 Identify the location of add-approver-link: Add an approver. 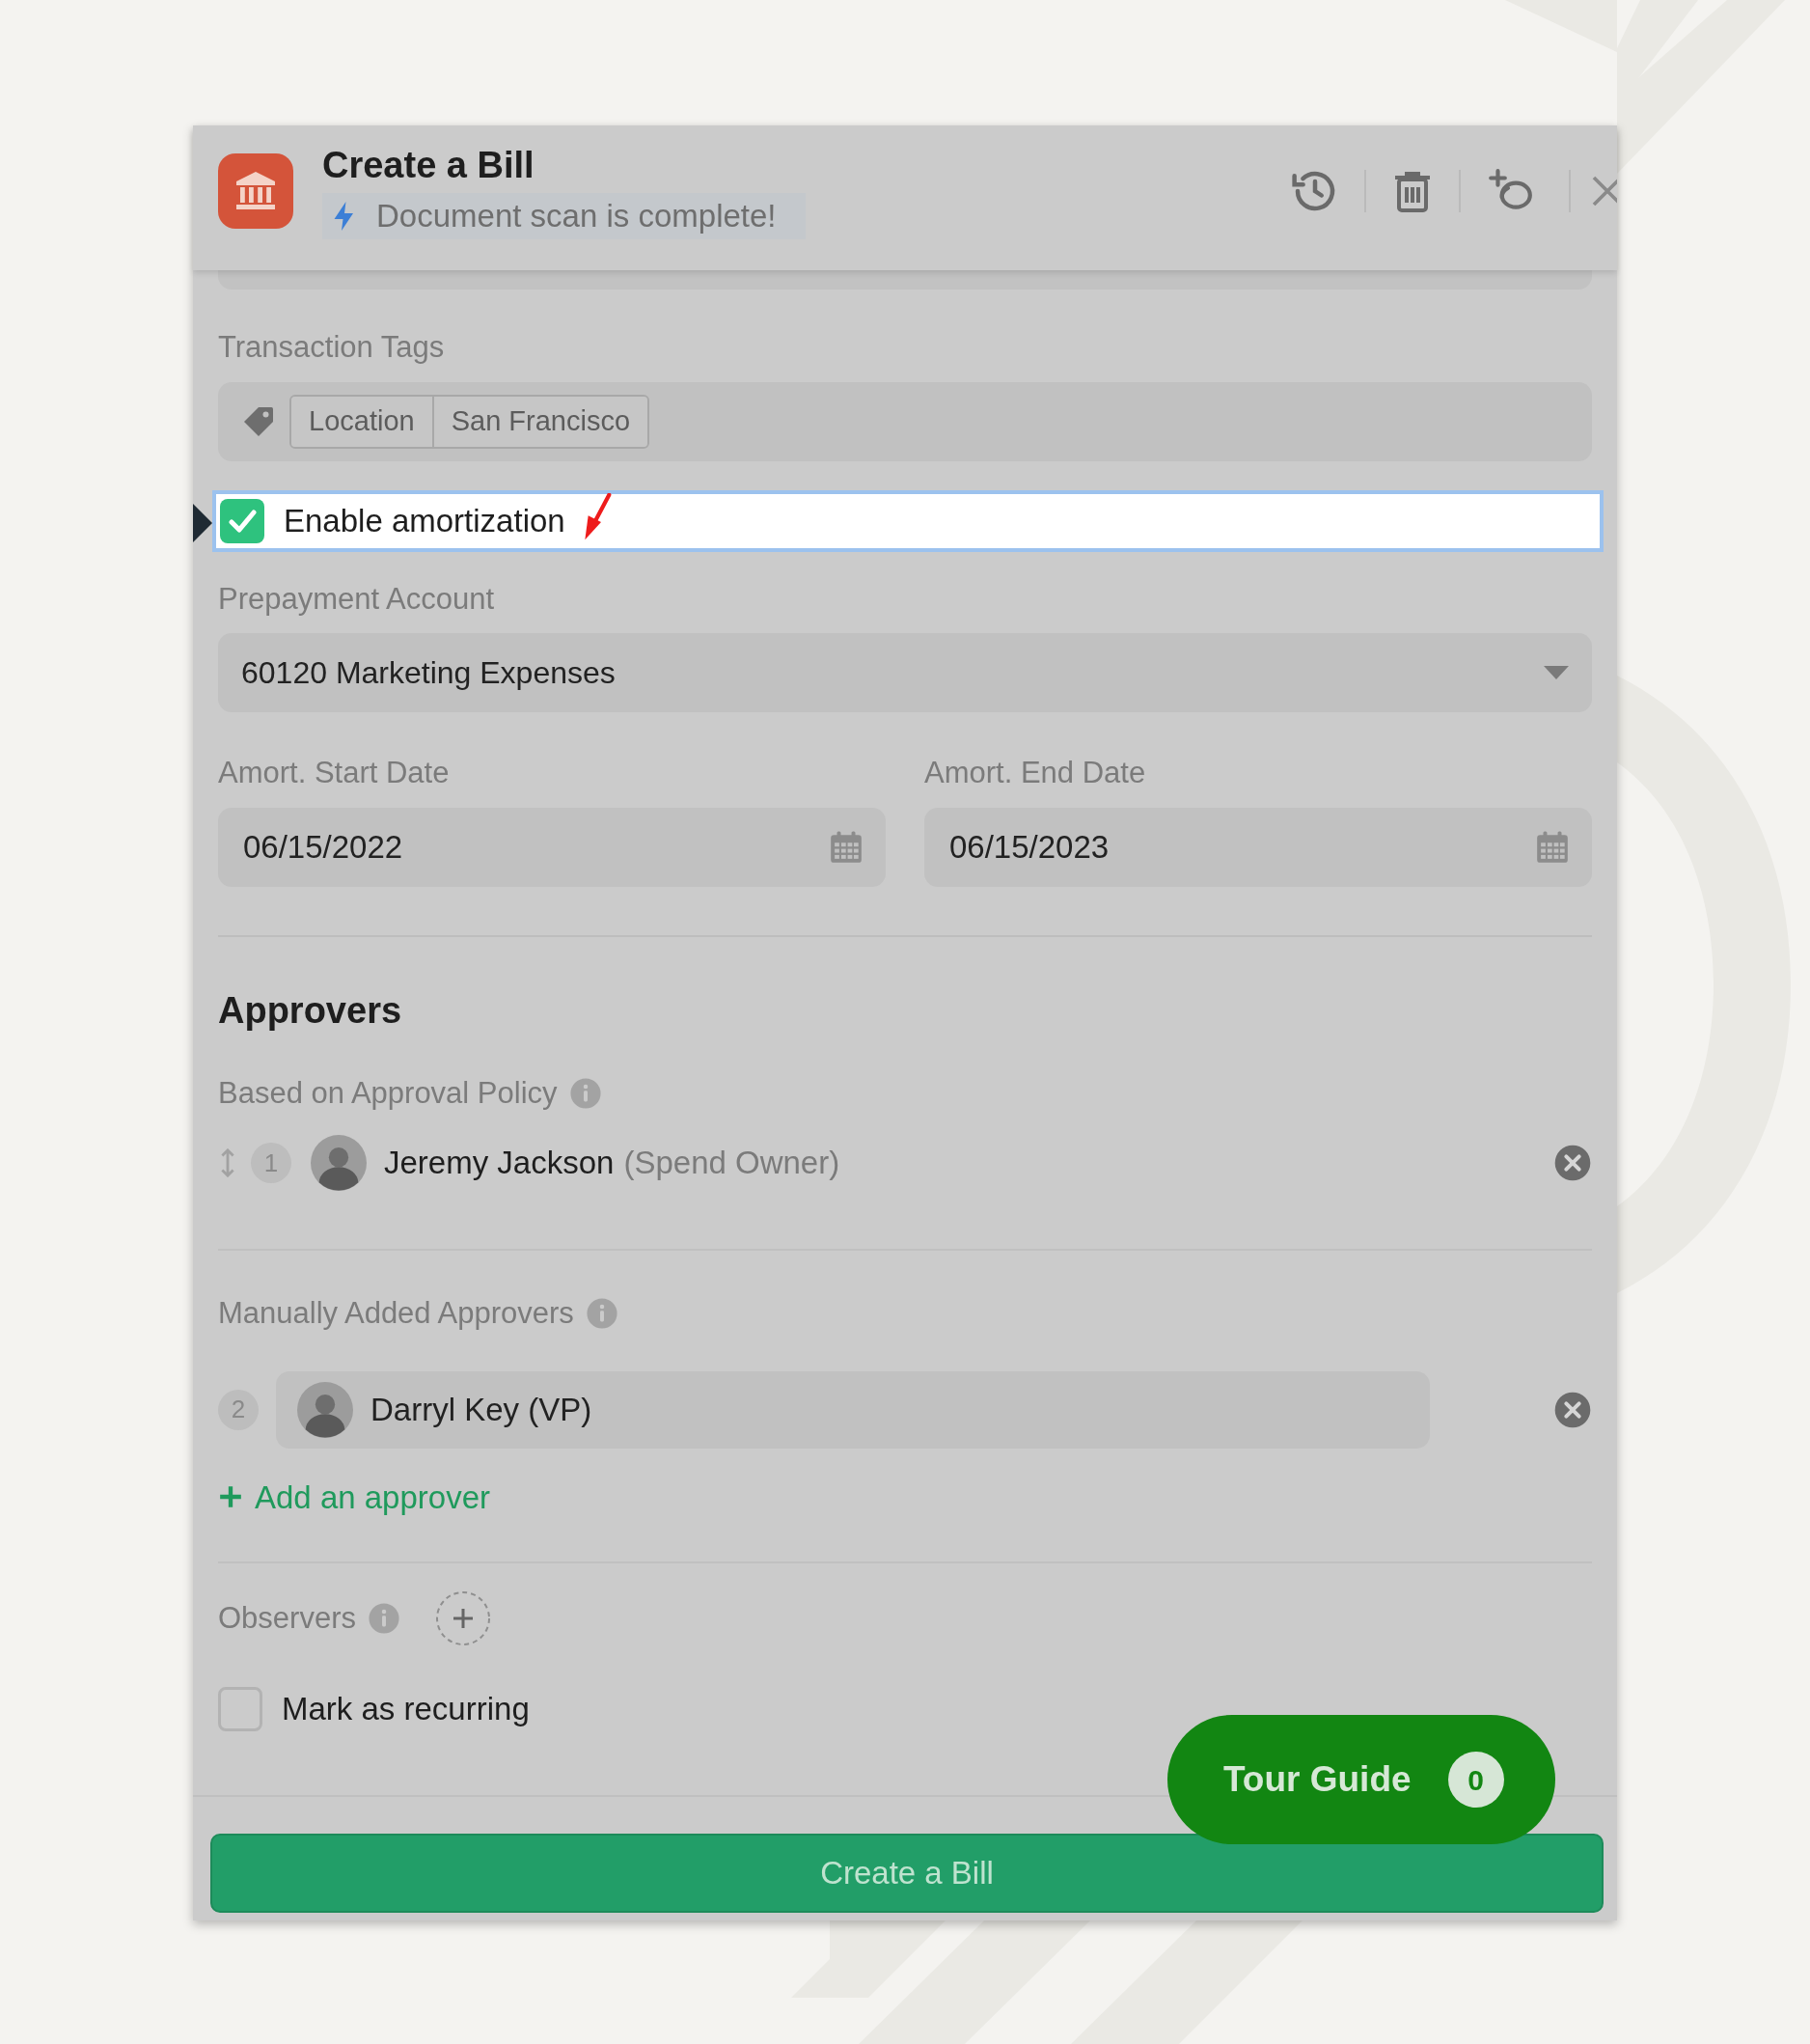
(354, 1497).